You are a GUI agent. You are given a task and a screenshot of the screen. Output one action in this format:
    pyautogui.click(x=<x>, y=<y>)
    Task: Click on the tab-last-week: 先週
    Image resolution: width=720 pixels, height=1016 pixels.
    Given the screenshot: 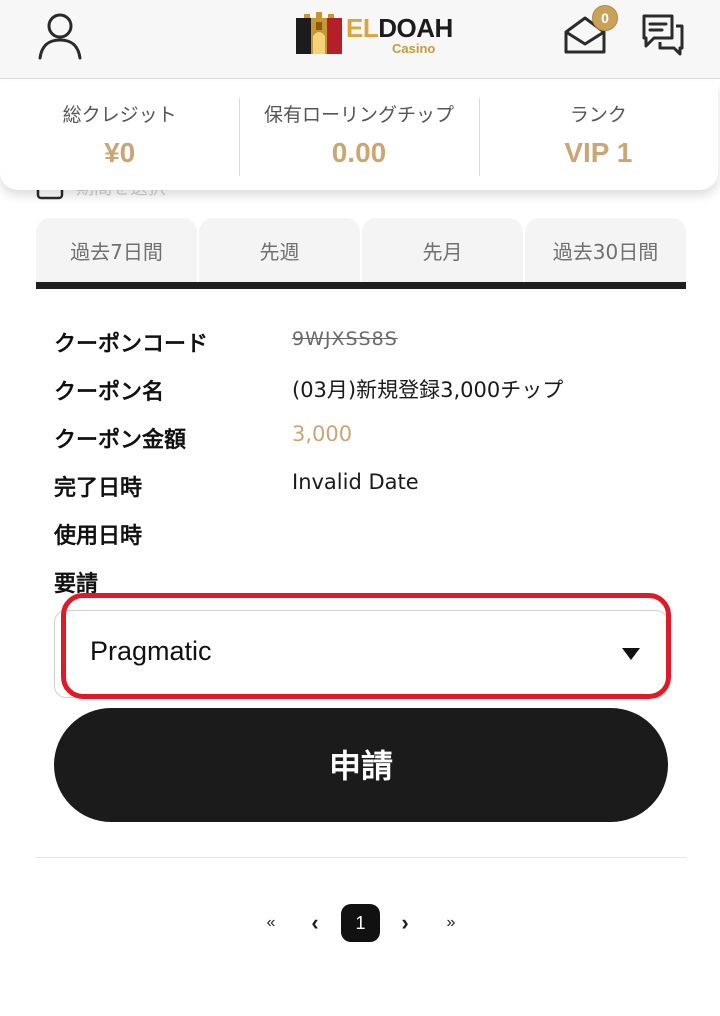 What is the action you would take?
    pyautogui.click(x=279, y=250)
    